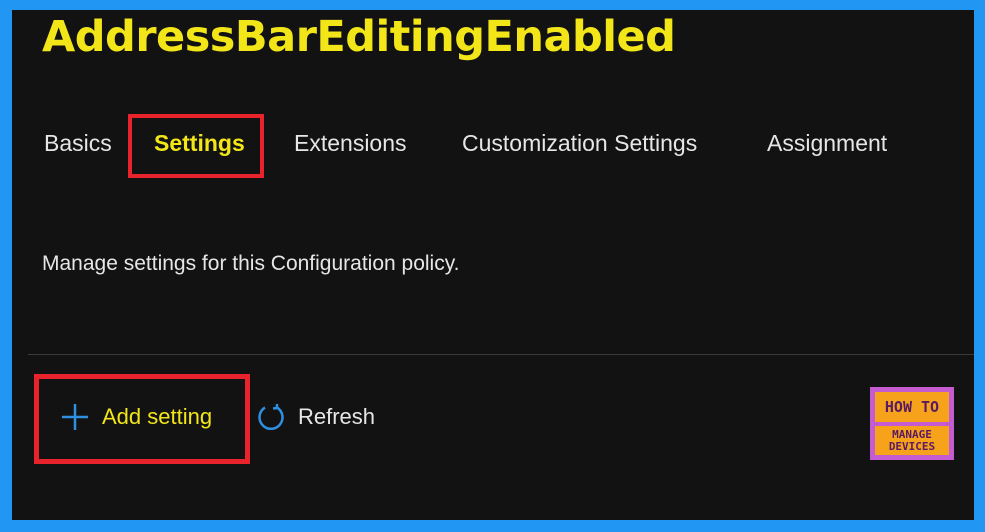 The width and height of the screenshot is (985, 532). What do you see at coordinates (827, 143) in the screenshot?
I see `tab-assignment: Assignment` at bounding box center [827, 143].